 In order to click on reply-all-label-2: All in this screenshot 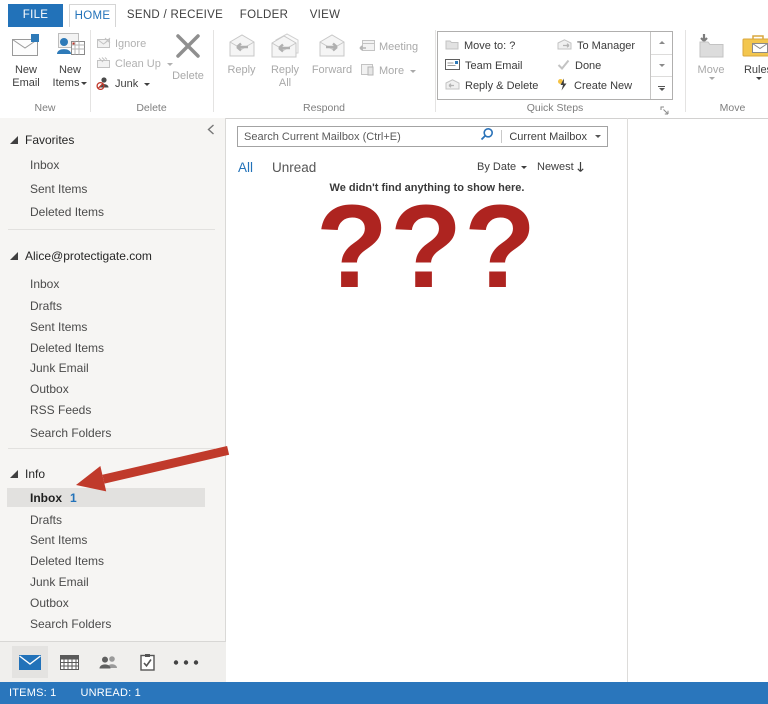, I will do `click(285, 83)`.